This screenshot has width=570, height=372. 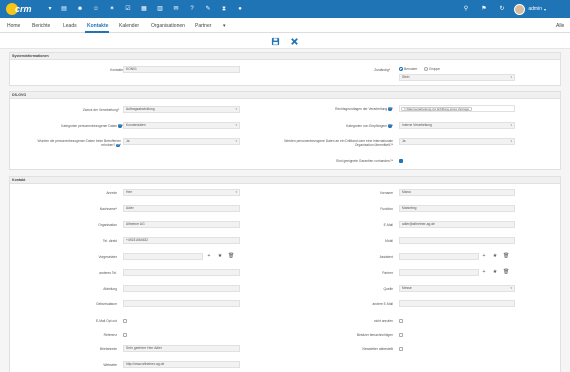 What do you see at coordinates (457, 125) in the screenshot?
I see `kategorien-empfaenger-select: Interne Verarbeitung ▾` at bounding box center [457, 125].